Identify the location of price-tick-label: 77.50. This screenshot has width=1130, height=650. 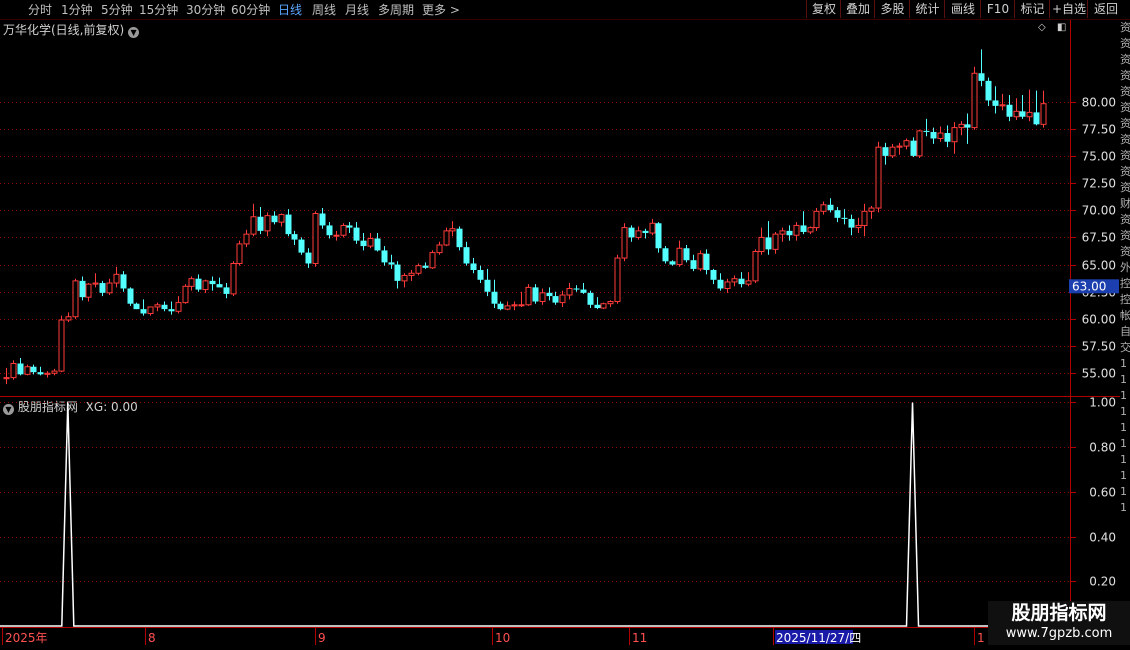
(1099, 130).